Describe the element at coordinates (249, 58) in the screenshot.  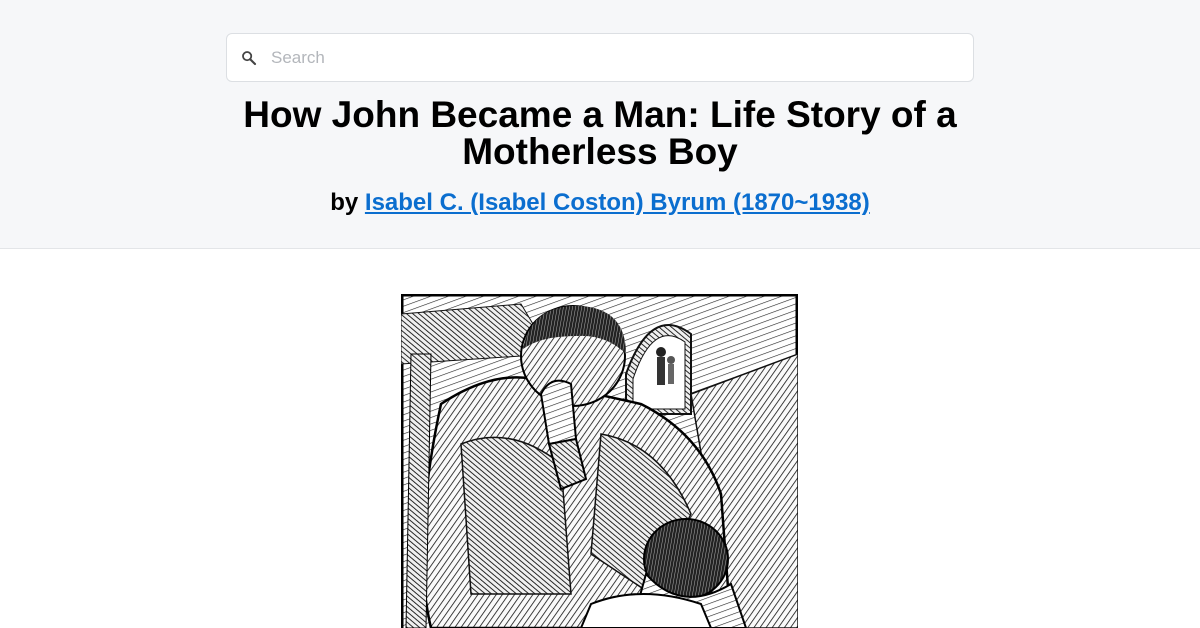
I see `search-icon` at that location.